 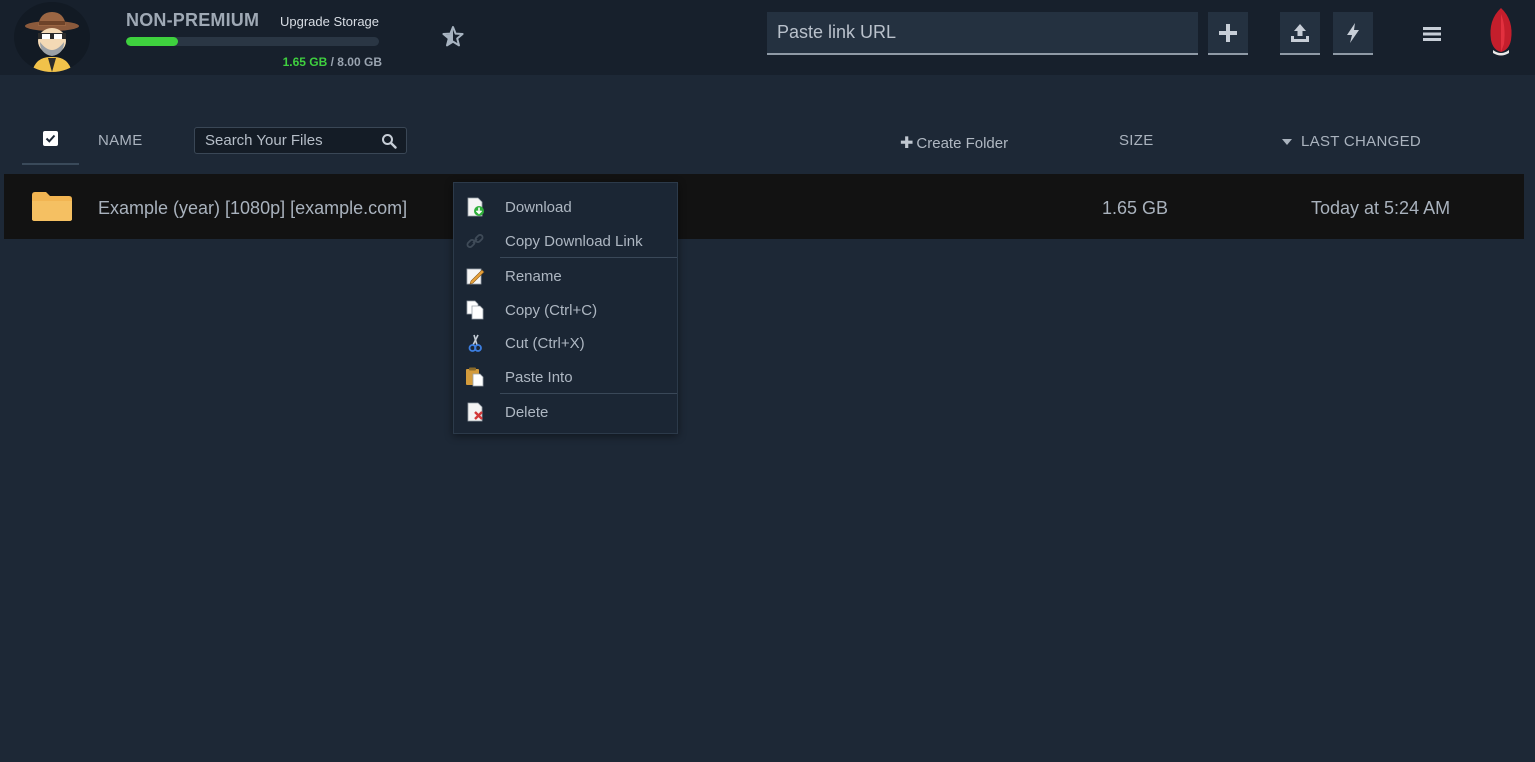 I want to click on user-avatar, so click(x=52, y=37).